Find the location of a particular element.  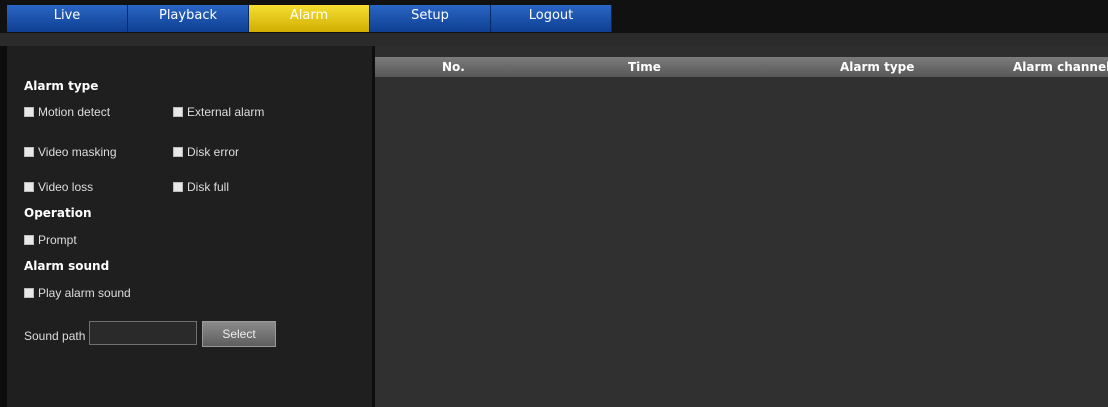

tab-live: Live is located at coordinates (67, 18).